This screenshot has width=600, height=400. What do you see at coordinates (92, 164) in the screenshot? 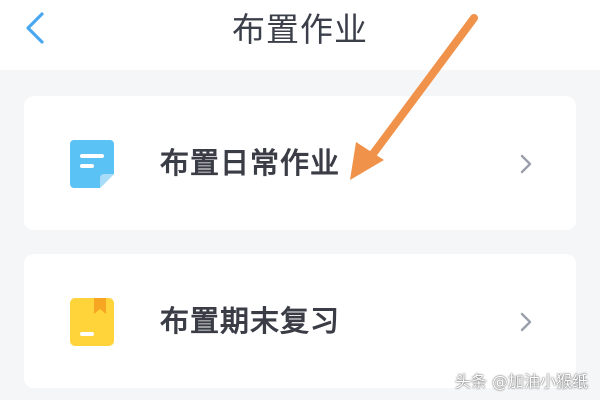
I see `note-icon` at bounding box center [92, 164].